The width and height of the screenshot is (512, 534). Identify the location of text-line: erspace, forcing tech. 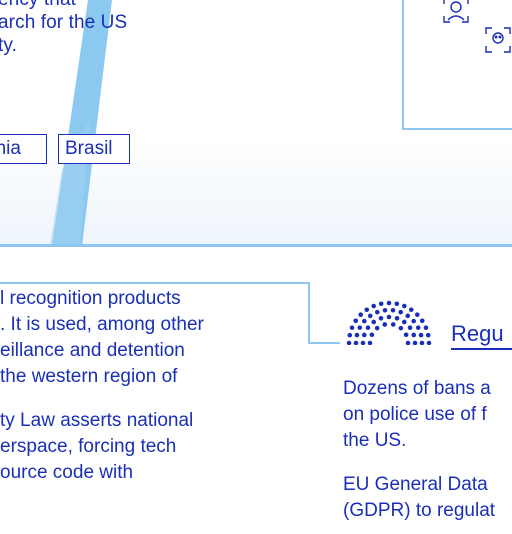
(88, 446).